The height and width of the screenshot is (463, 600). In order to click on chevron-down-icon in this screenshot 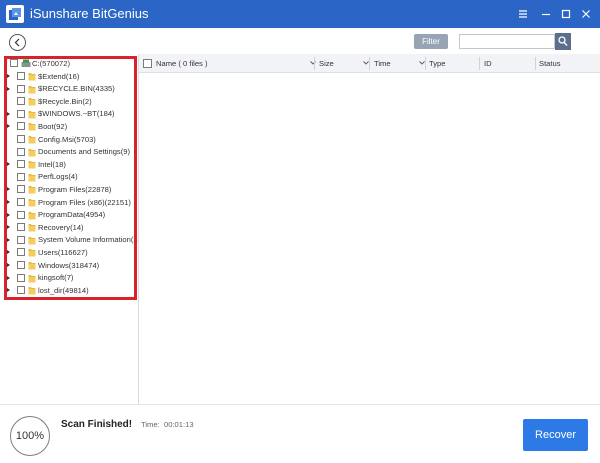, I will do `click(313, 63)`.